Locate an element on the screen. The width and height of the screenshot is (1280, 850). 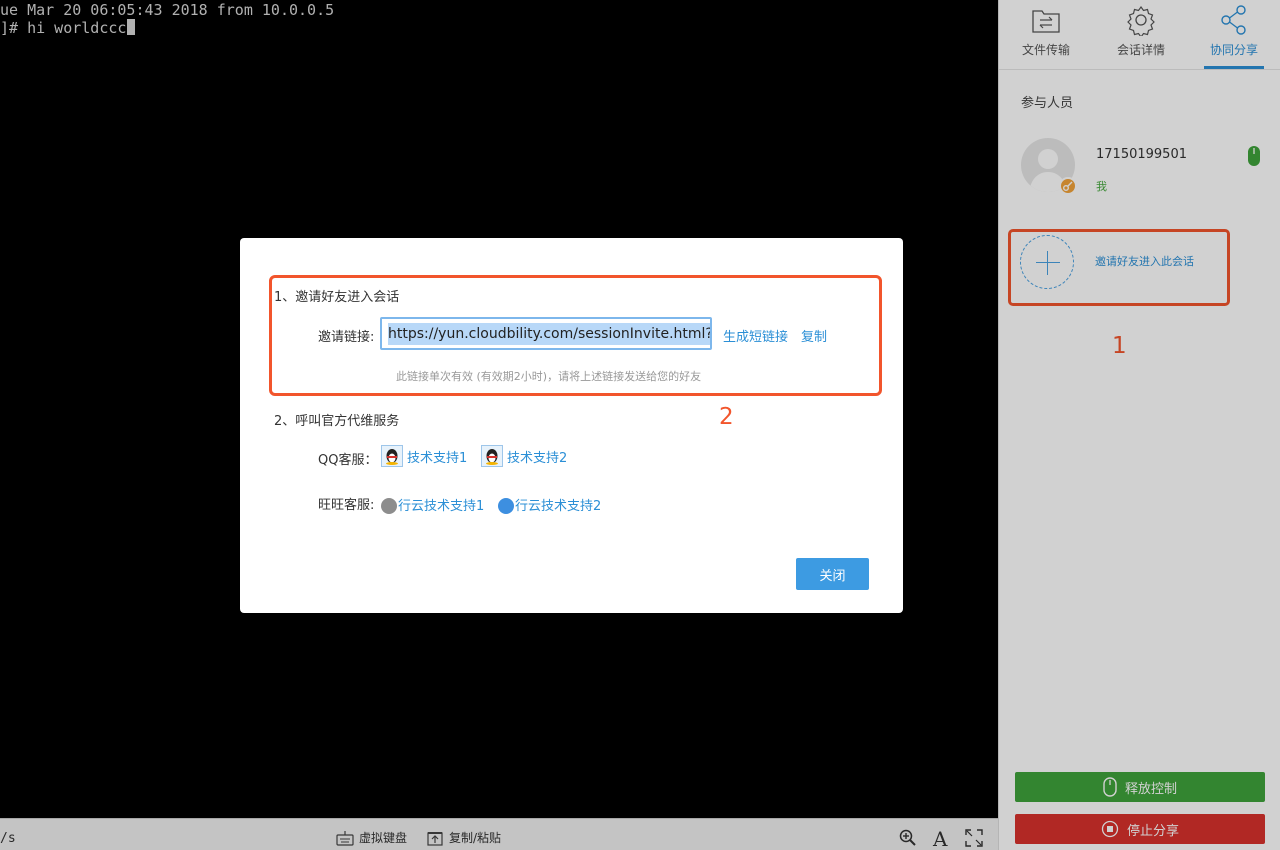
wangwang-support-link-1: 行云技术支持1 is located at coordinates (432, 504).